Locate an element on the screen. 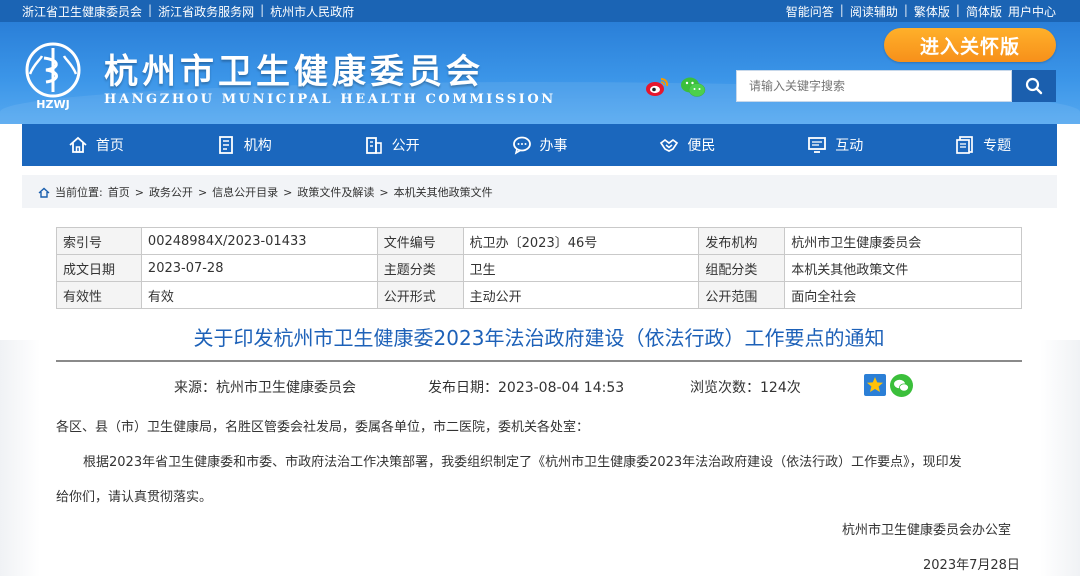 This screenshot has height=576, width=1080. meta-label: 文件编号 is located at coordinates (420, 241).